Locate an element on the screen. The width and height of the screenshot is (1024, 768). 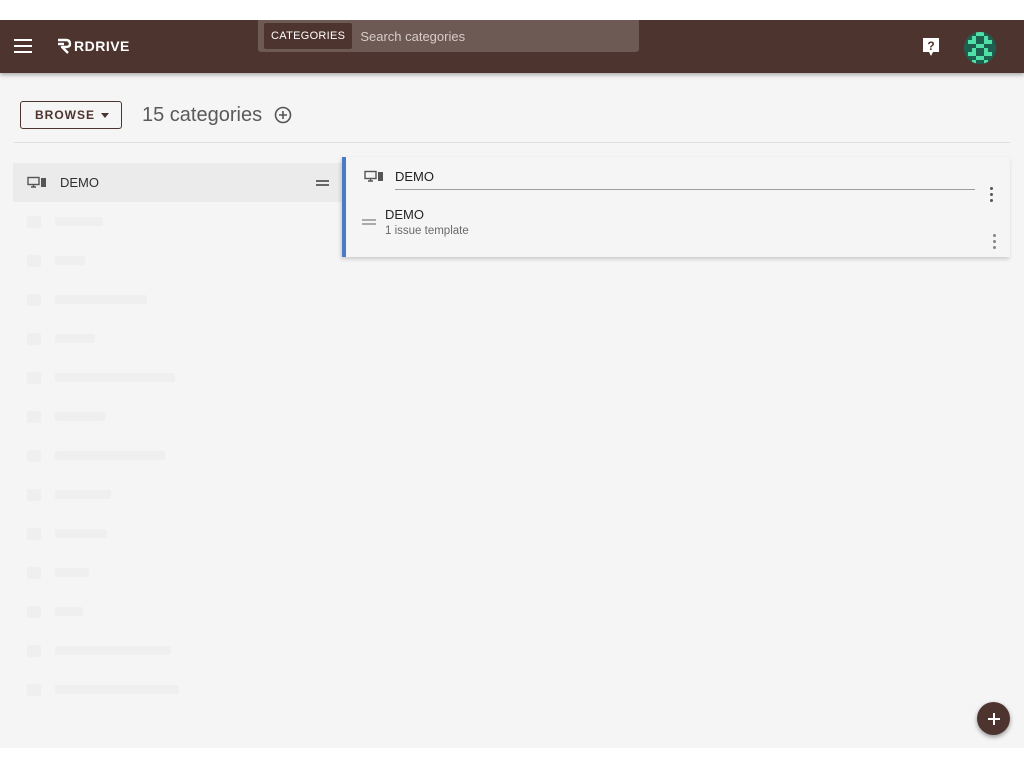
category-detail-header is located at coordinates (673, 177).